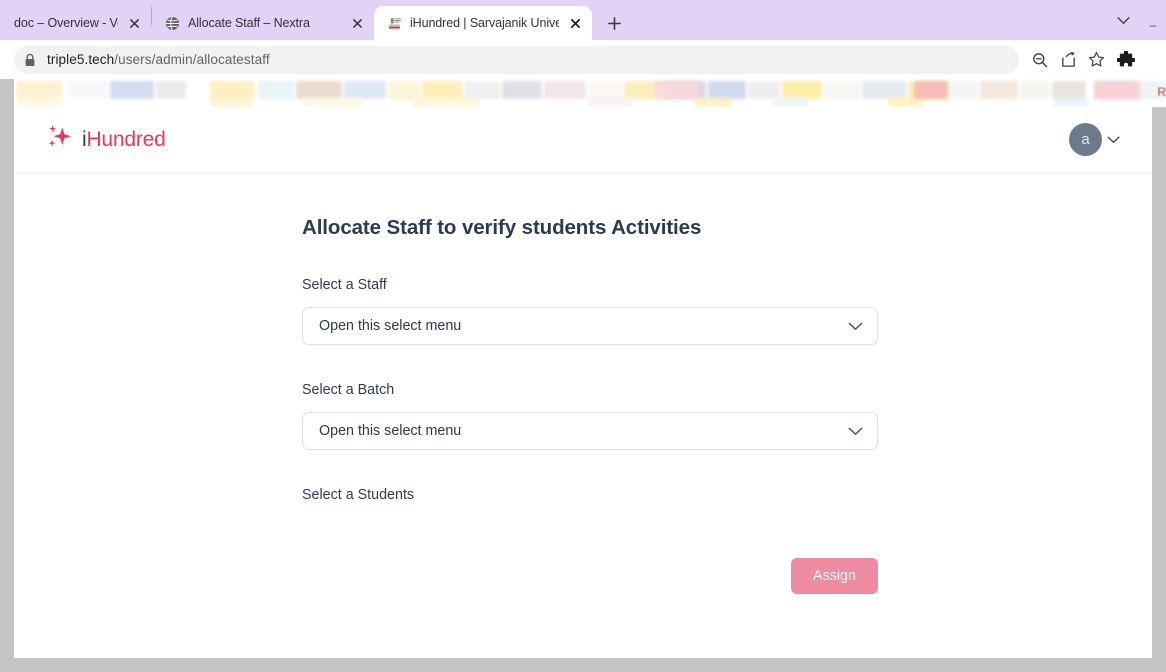  What do you see at coordinates (590, 431) in the screenshot?
I see `select-batch-dropdown: Open this select menu` at bounding box center [590, 431].